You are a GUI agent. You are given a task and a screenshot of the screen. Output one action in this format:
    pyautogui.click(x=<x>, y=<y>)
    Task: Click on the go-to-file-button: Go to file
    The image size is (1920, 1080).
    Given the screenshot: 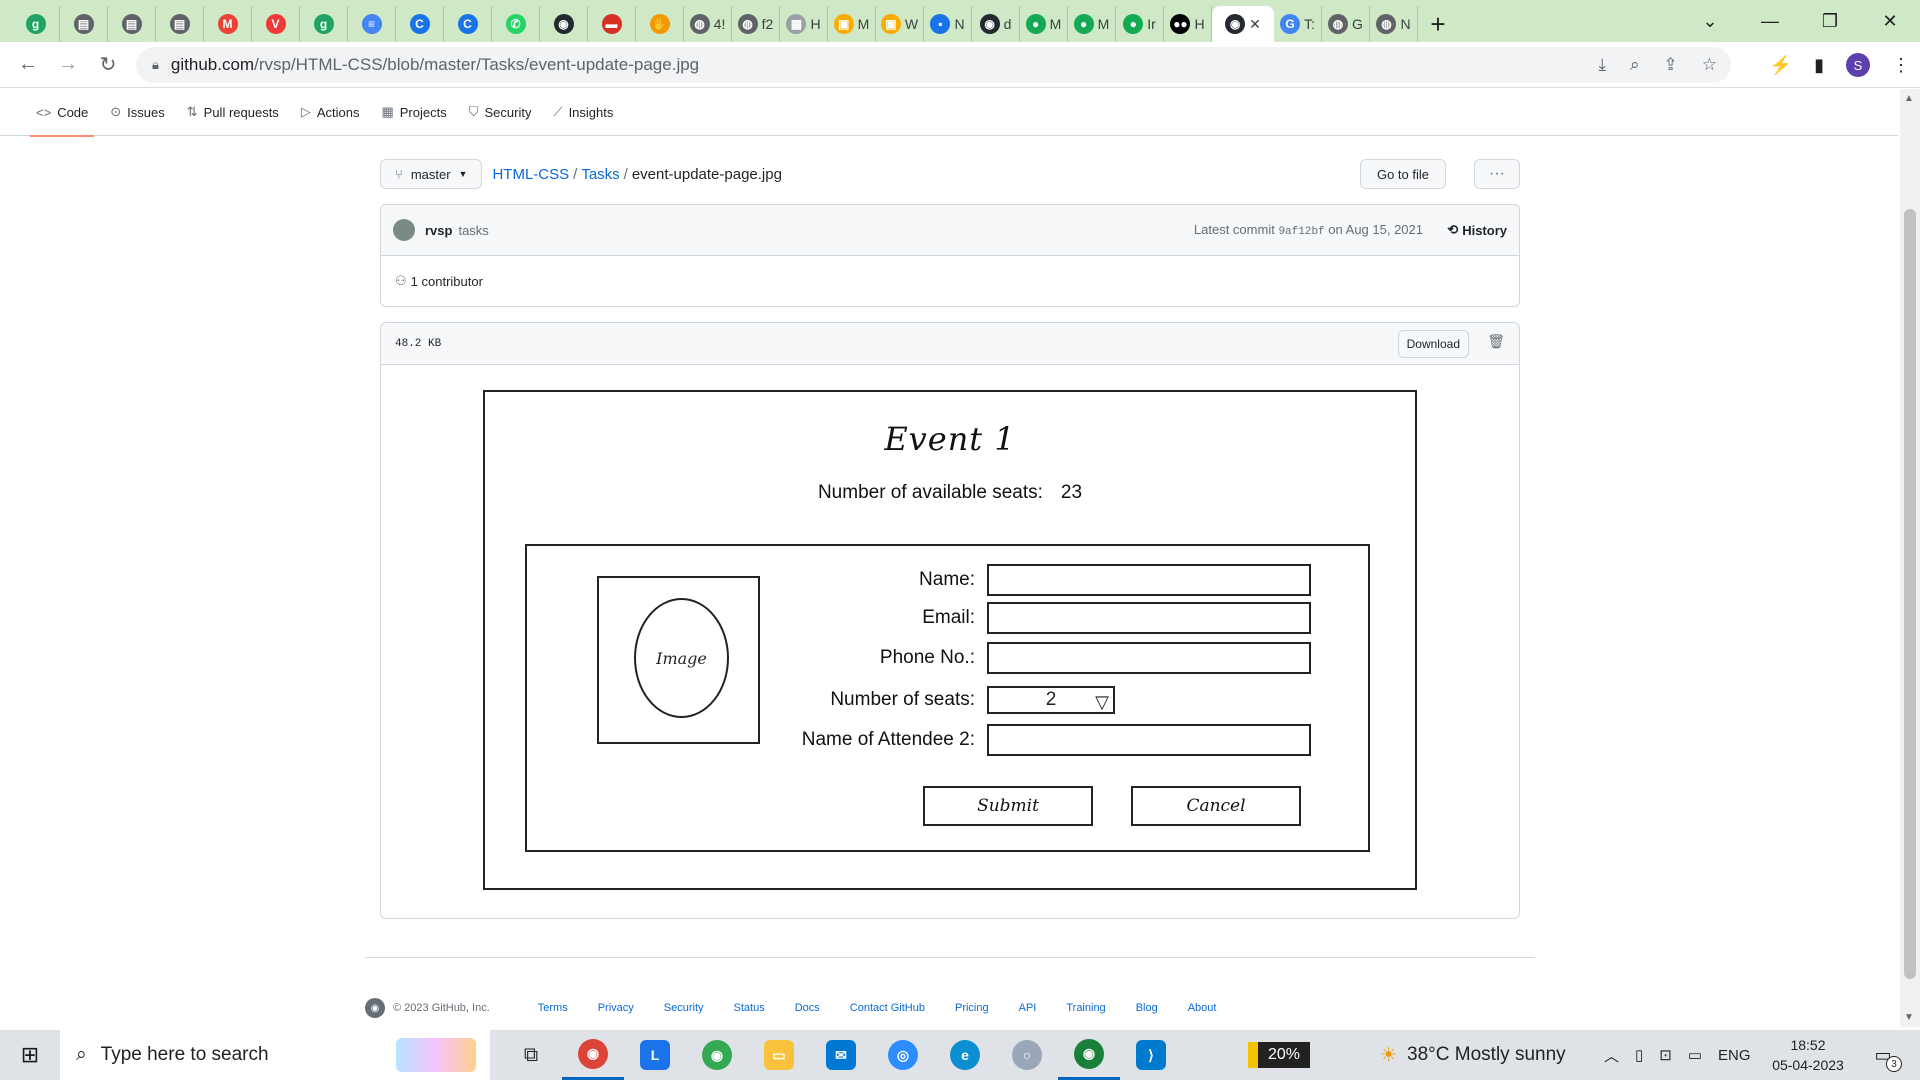 What is the action you would take?
    pyautogui.click(x=1402, y=174)
    